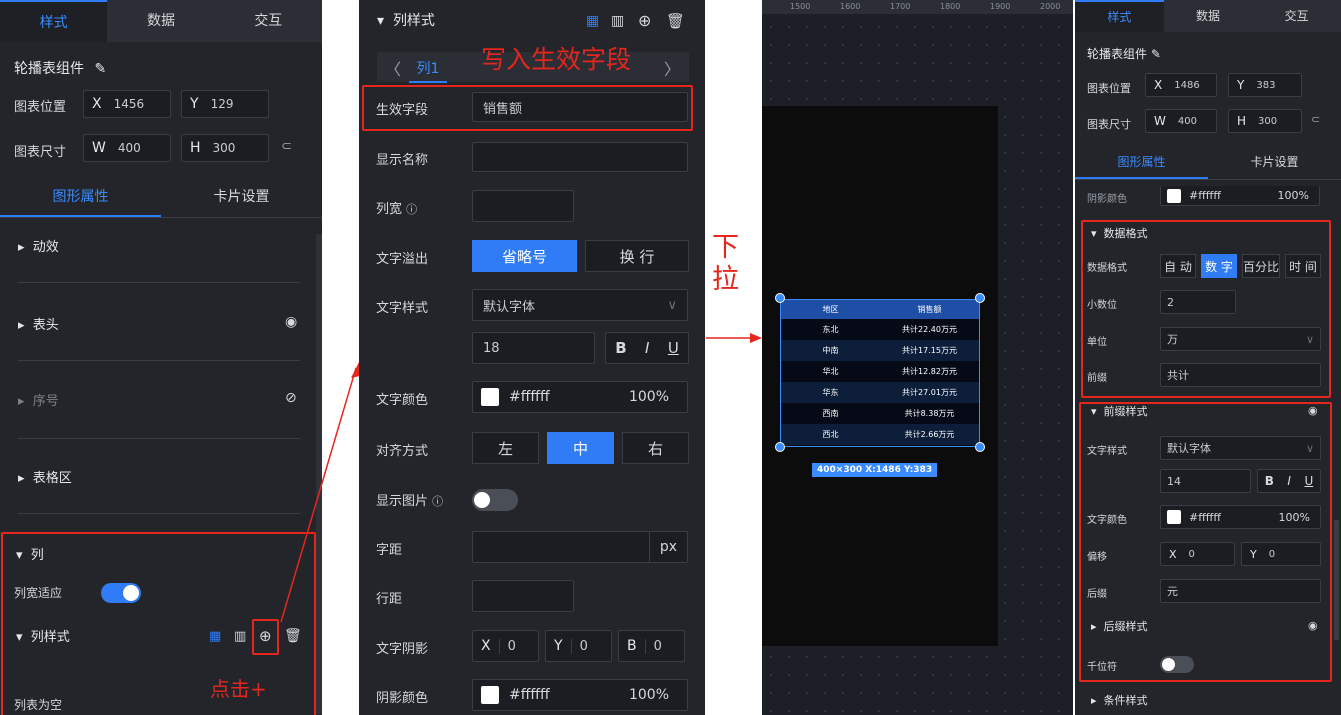 The width and height of the screenshot is (1341, 715). Describe the element at coordinates (1178, 266) in the screenshot. I see `format-auto-button: 自 动` at that location.